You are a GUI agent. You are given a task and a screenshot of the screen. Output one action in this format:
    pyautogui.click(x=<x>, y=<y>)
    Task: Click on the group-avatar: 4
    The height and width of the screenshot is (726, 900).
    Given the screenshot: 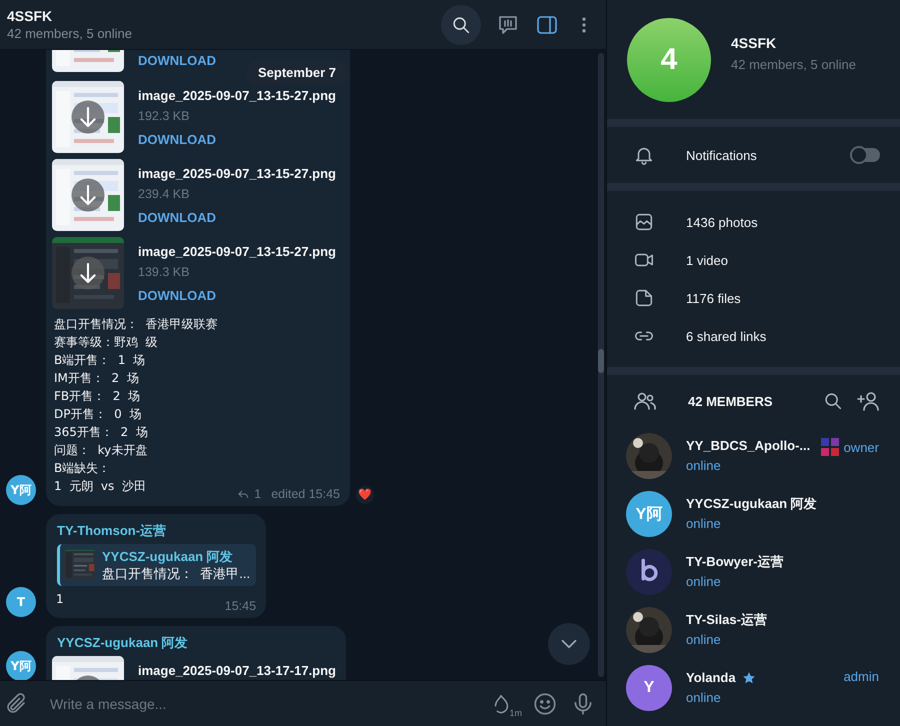 What is the action you would take?
    pyautogui.click(x=669, y=60)
    